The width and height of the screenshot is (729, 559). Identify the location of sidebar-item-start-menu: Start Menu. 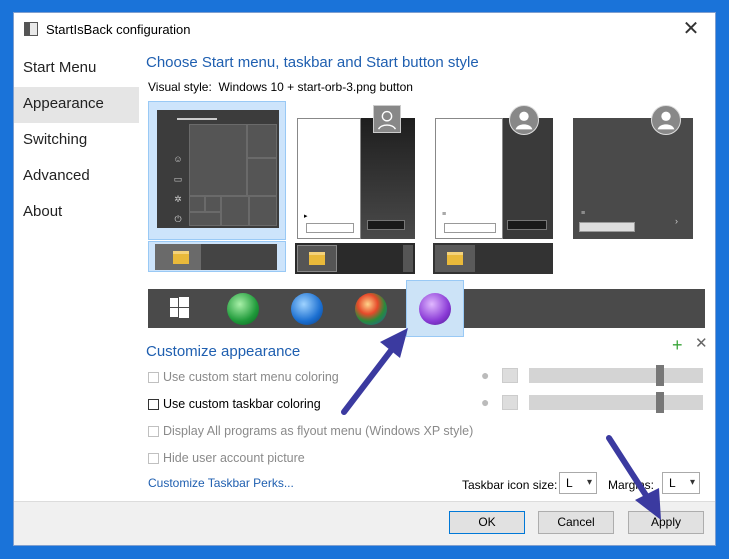
(76, 69).